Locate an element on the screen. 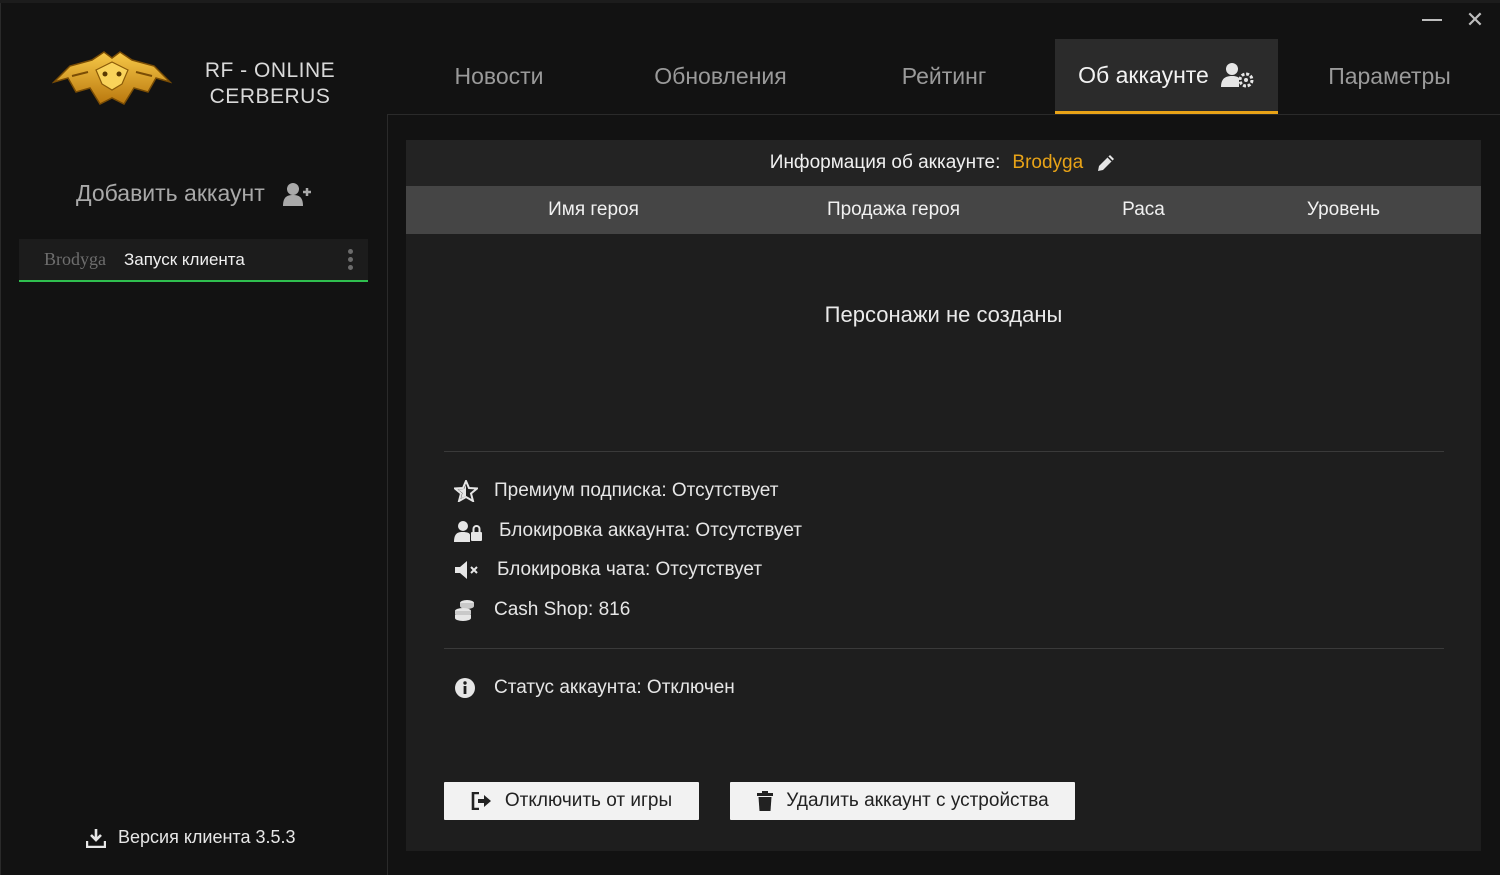 This screenshot has width=1500, height=875. disconnect-button: Отключить от игры is located at coordinates (571, 801).